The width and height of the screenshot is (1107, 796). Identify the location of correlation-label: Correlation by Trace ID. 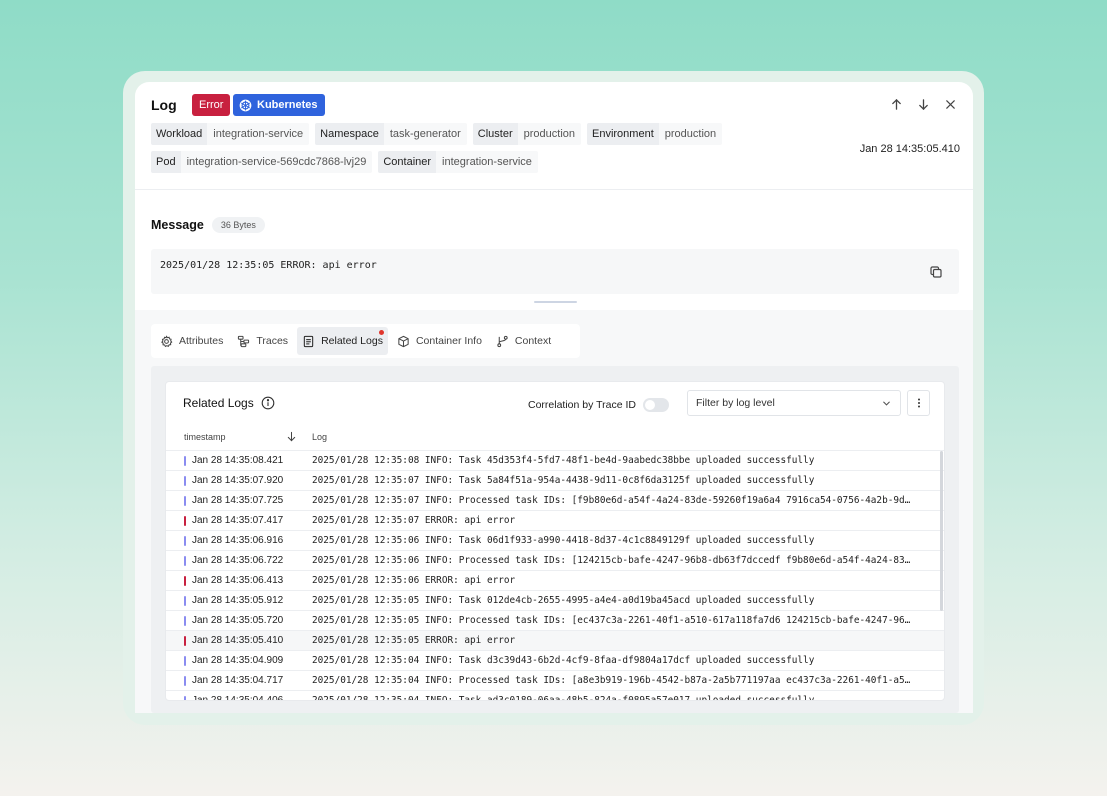
(582, 405).